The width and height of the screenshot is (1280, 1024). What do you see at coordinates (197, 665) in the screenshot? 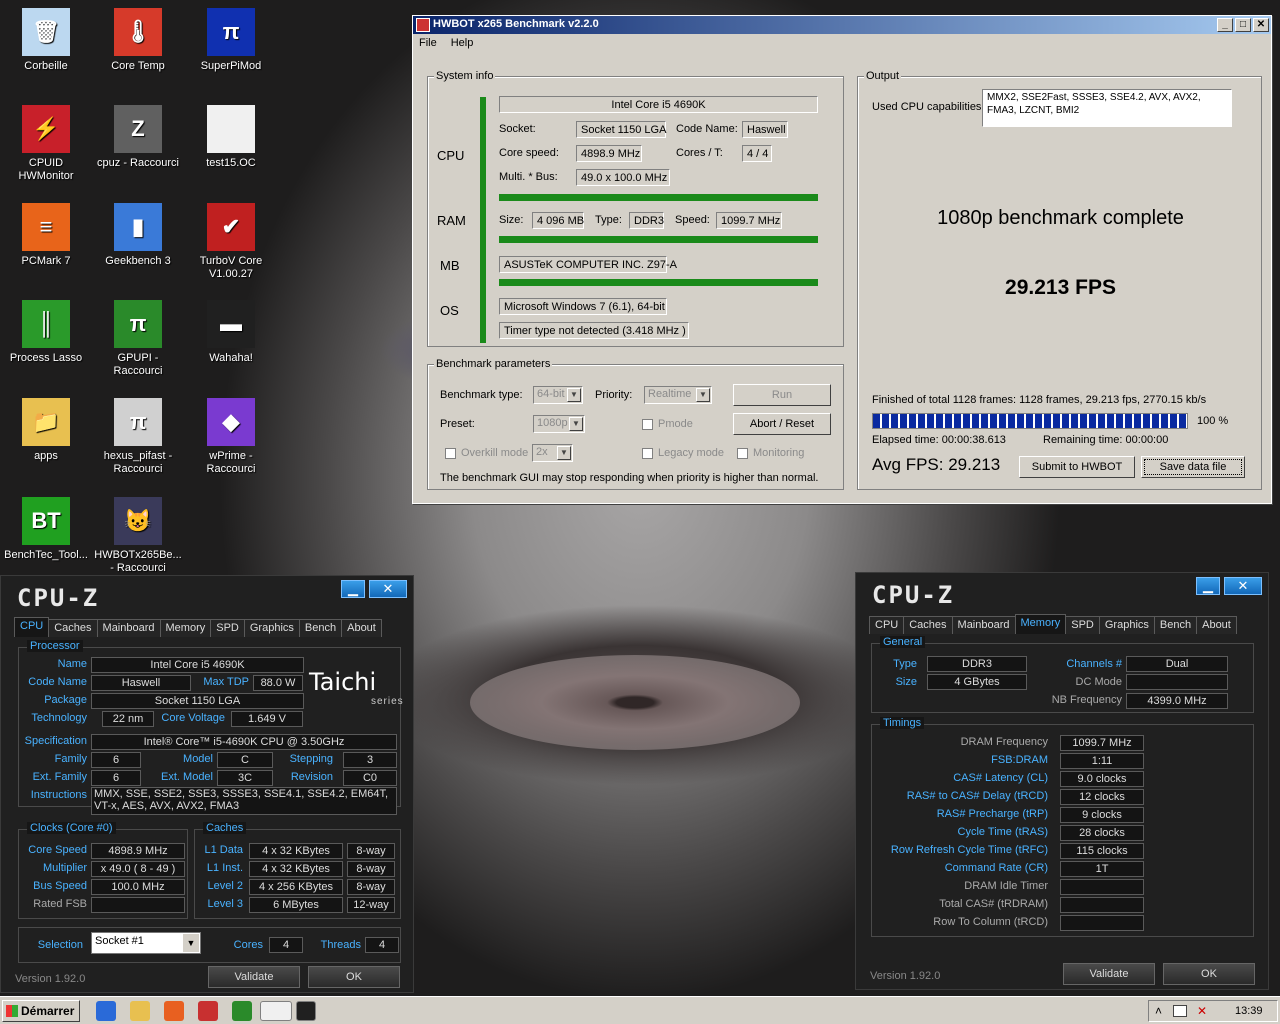
I see `name-field: Intel Core i5 4690K` at bounding box center [197, 665].